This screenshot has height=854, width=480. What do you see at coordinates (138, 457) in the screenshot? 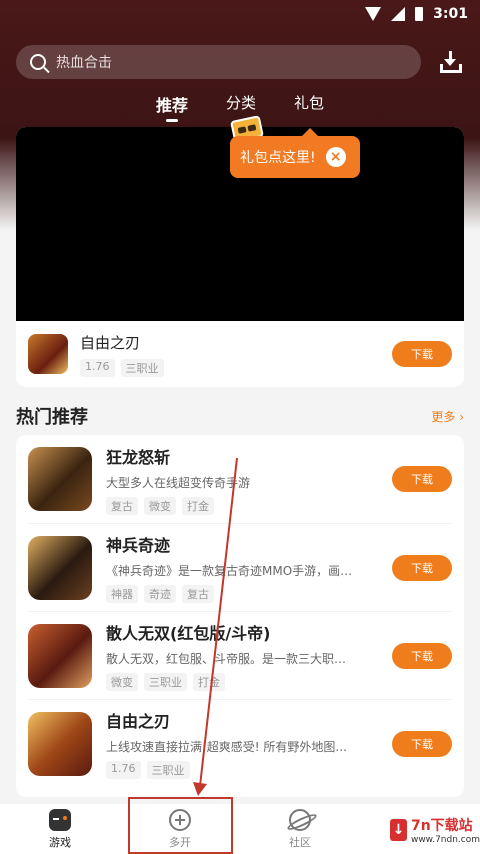
I see `game-title: 狂龙怒斩` at bounding box center [138, 457].